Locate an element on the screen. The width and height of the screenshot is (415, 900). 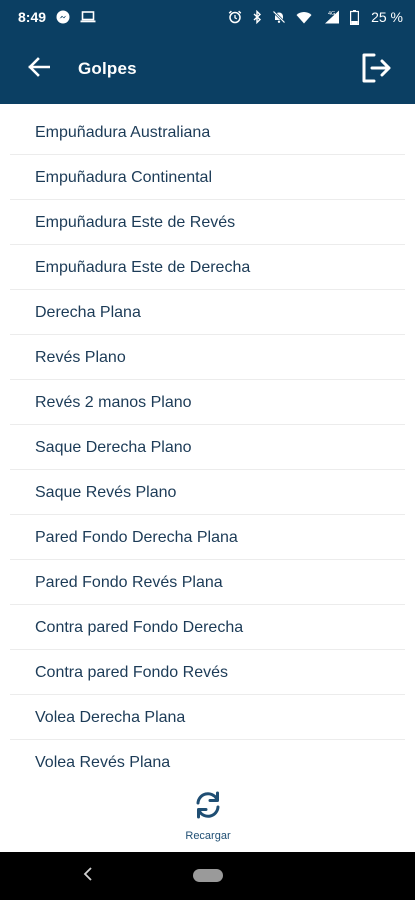
list-item: Saque Derecha Plano is located at coordinates (207, 447).